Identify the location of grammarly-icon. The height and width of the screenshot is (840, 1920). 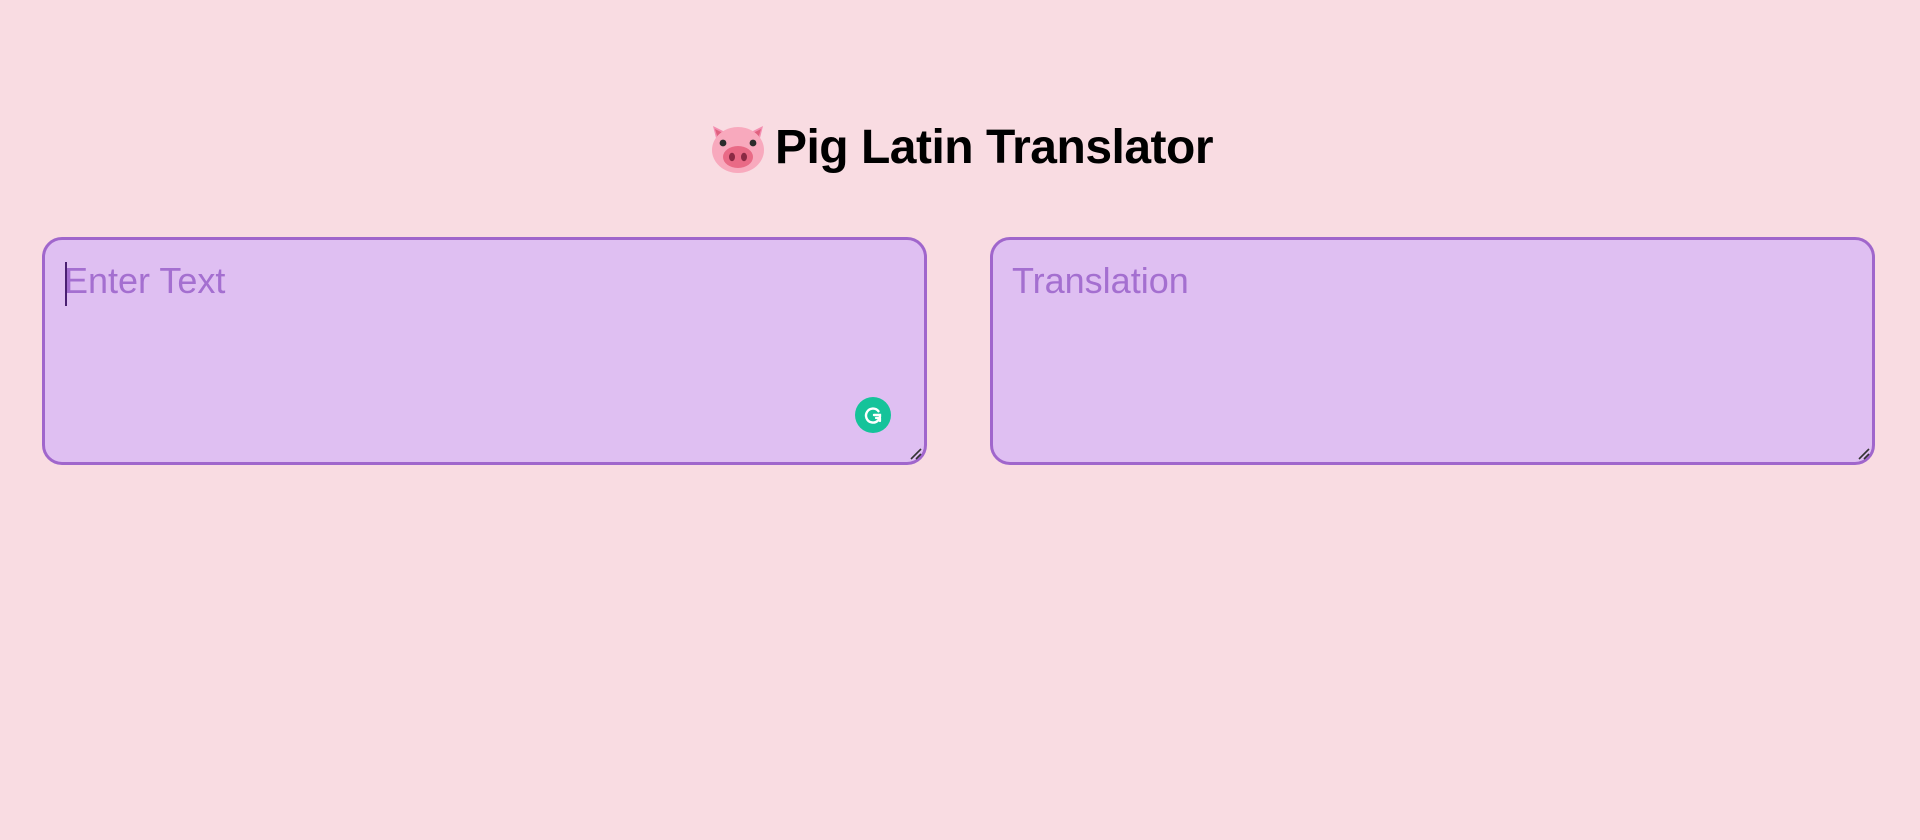
(873, 415).